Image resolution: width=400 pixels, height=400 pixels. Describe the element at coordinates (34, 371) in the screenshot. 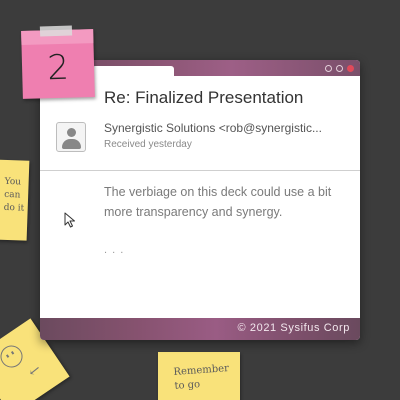

I see `arrow-down-left-icon: ↙` at that location.